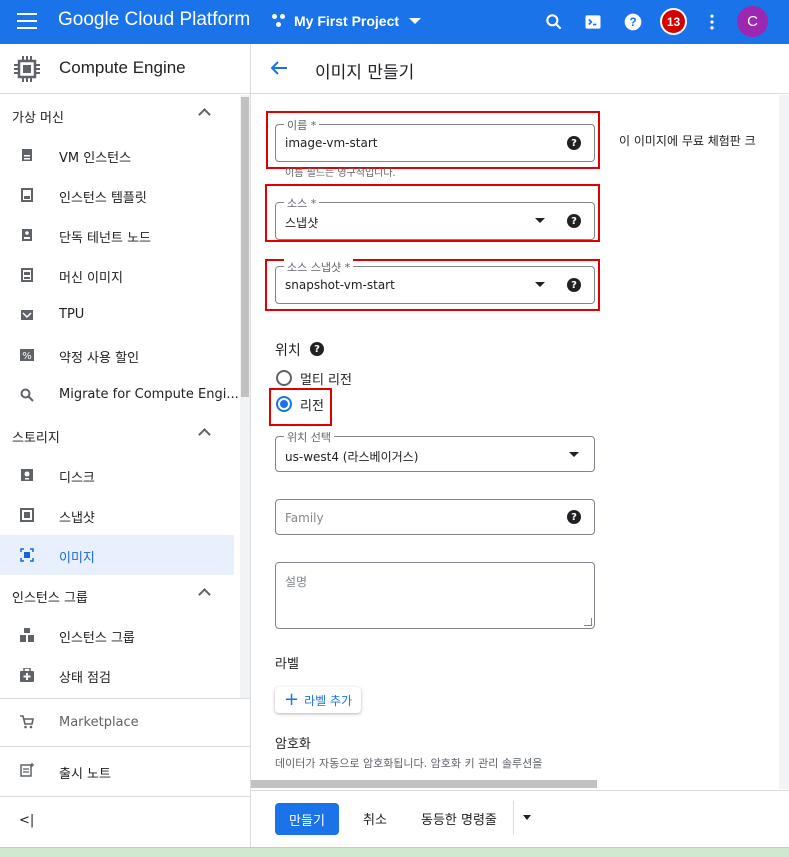 This screenshot has width=789, height=857. Describe the element at coordinates (120, 115) in the screenshot. I see `section-virtual-machines: 가상 머신` at that location.